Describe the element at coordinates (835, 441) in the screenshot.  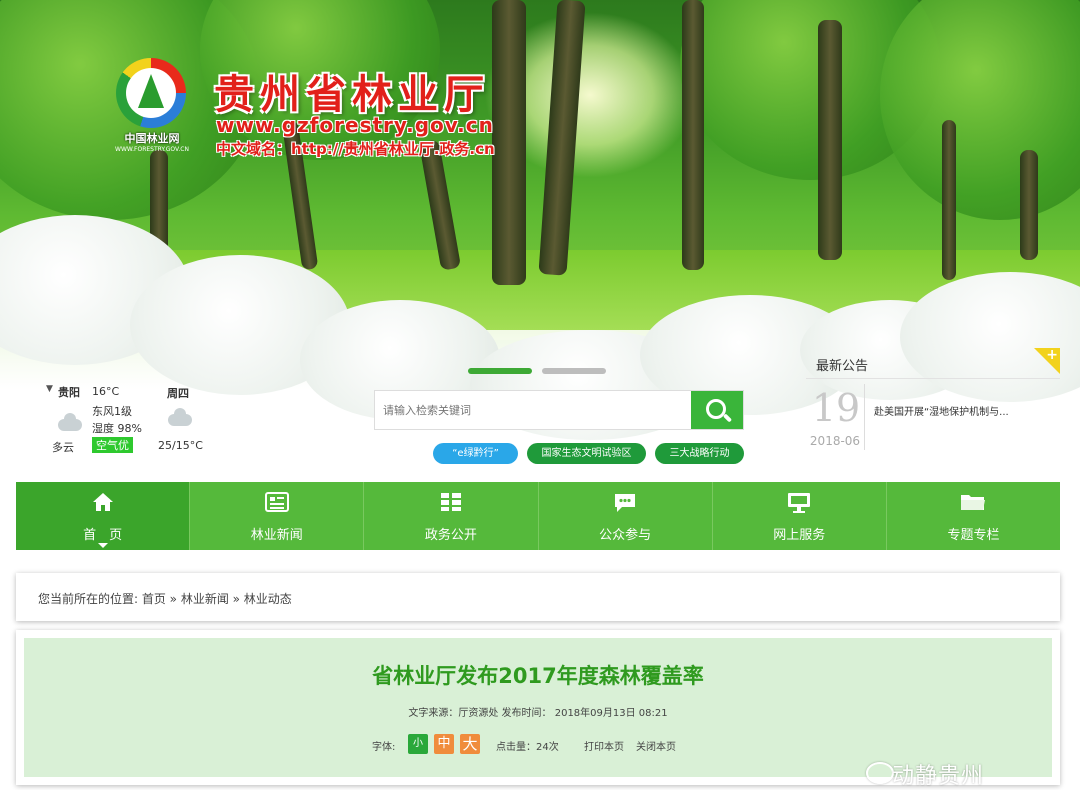
I see `notice-month: 2018-06` at that location.